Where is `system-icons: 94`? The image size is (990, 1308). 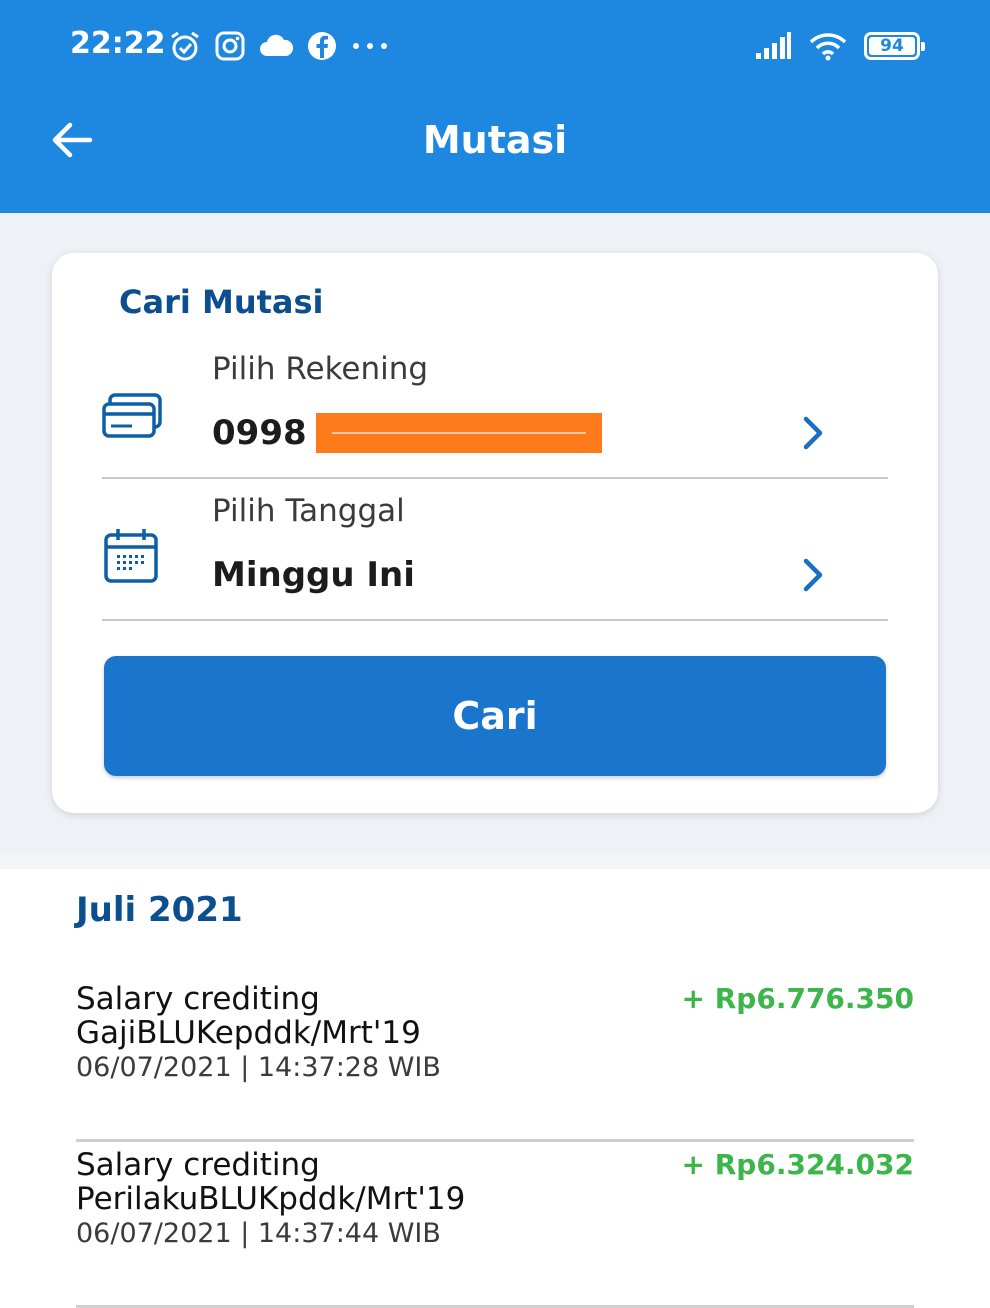 system-icons: 94 is located at coordinates (839, 46).